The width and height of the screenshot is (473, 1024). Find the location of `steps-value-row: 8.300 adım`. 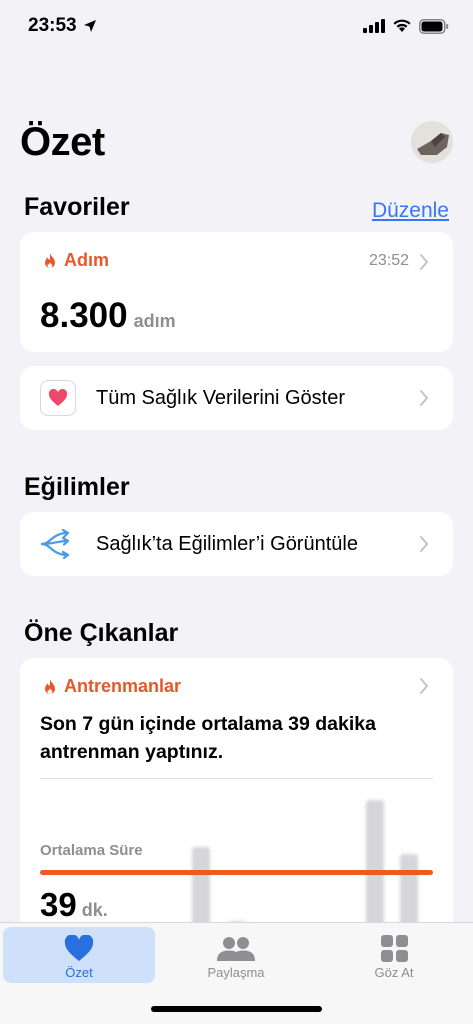

steps-value-row: 8.300 adım is located at coordinates (108, 316).